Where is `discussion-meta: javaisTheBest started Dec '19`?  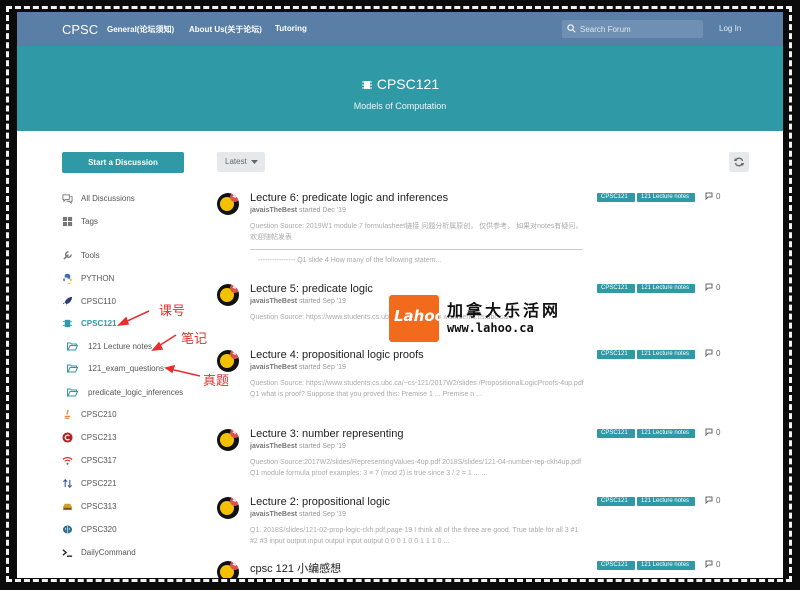
discussion-meta: javaisTheBest started Dec '19 is located at coordinates (298, 210).